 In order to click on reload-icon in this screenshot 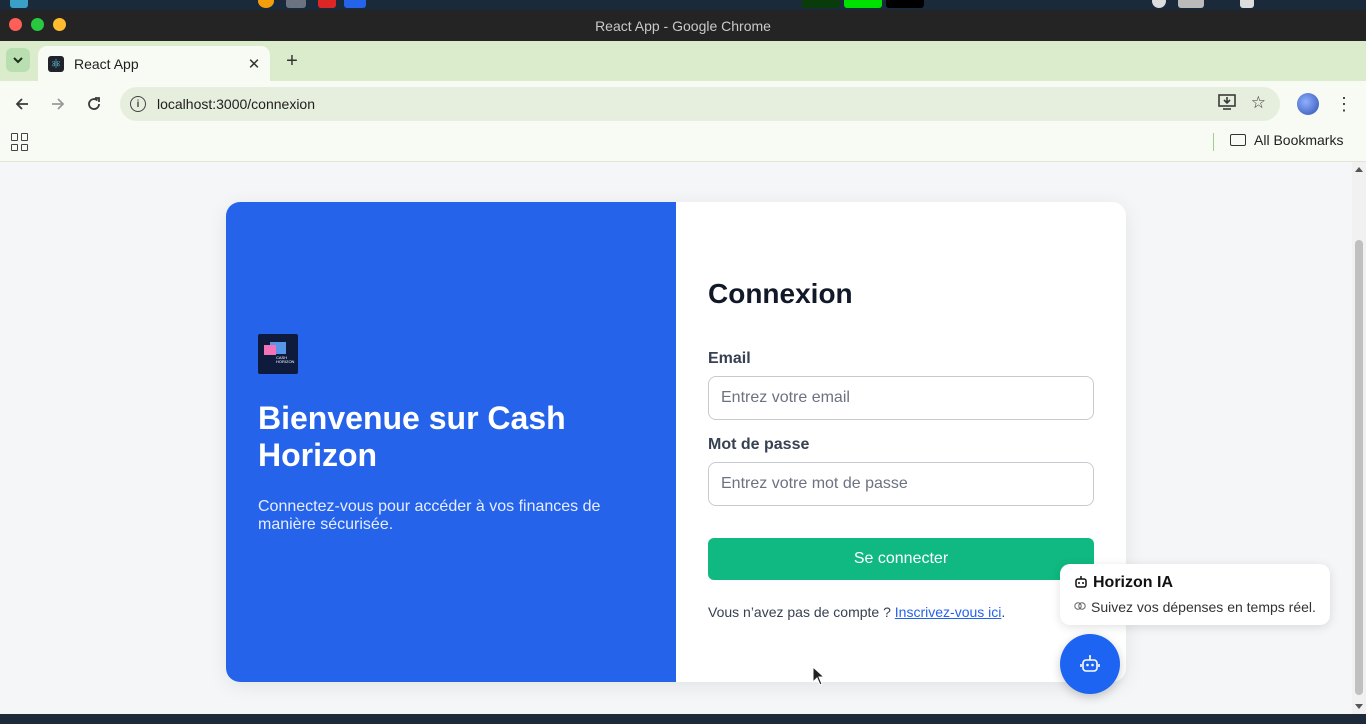, I will do `click(94, 104)`.